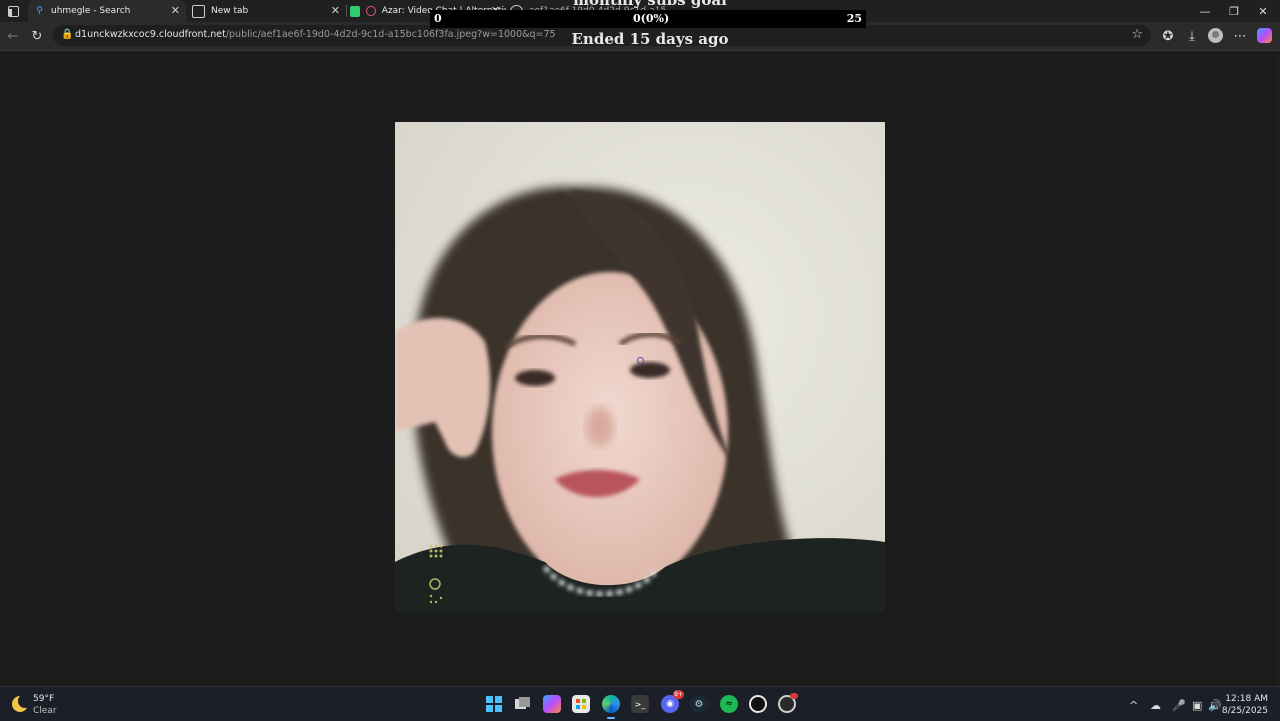 This screenshot has width=1280, height=721. What do you see at coordinates (67, 34) in the screenshot?
I see `lock-icon: 🔒` at bounding box center [67, 34].